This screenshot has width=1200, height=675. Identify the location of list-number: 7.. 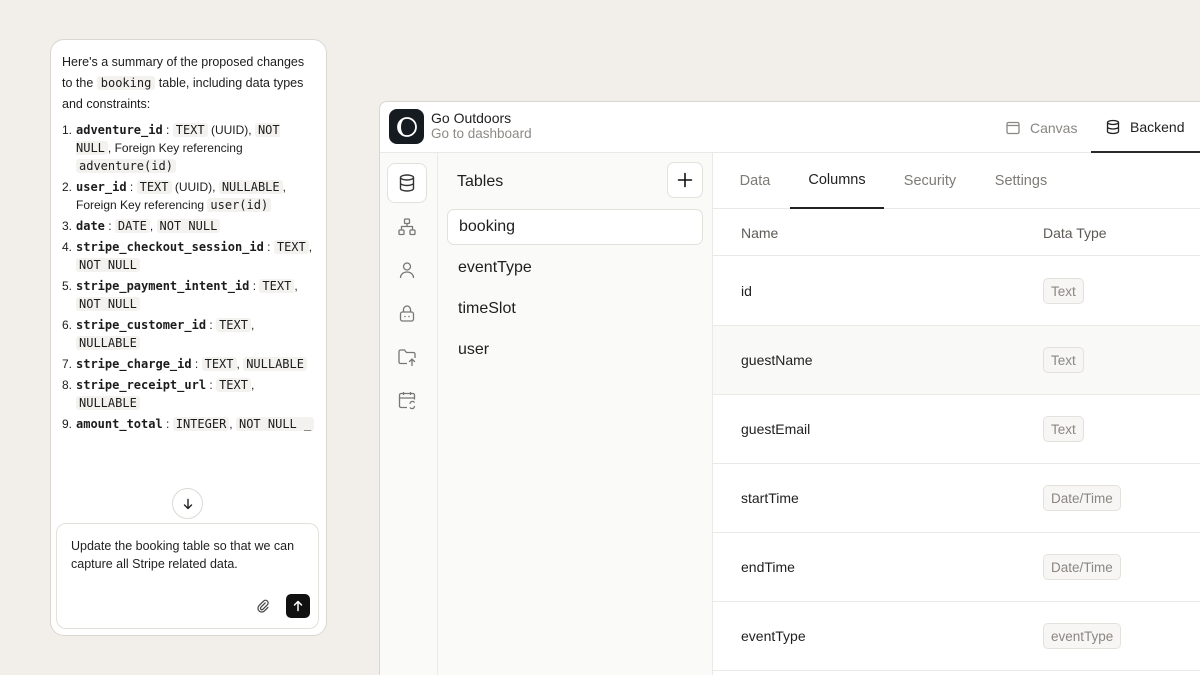
(67, 364).